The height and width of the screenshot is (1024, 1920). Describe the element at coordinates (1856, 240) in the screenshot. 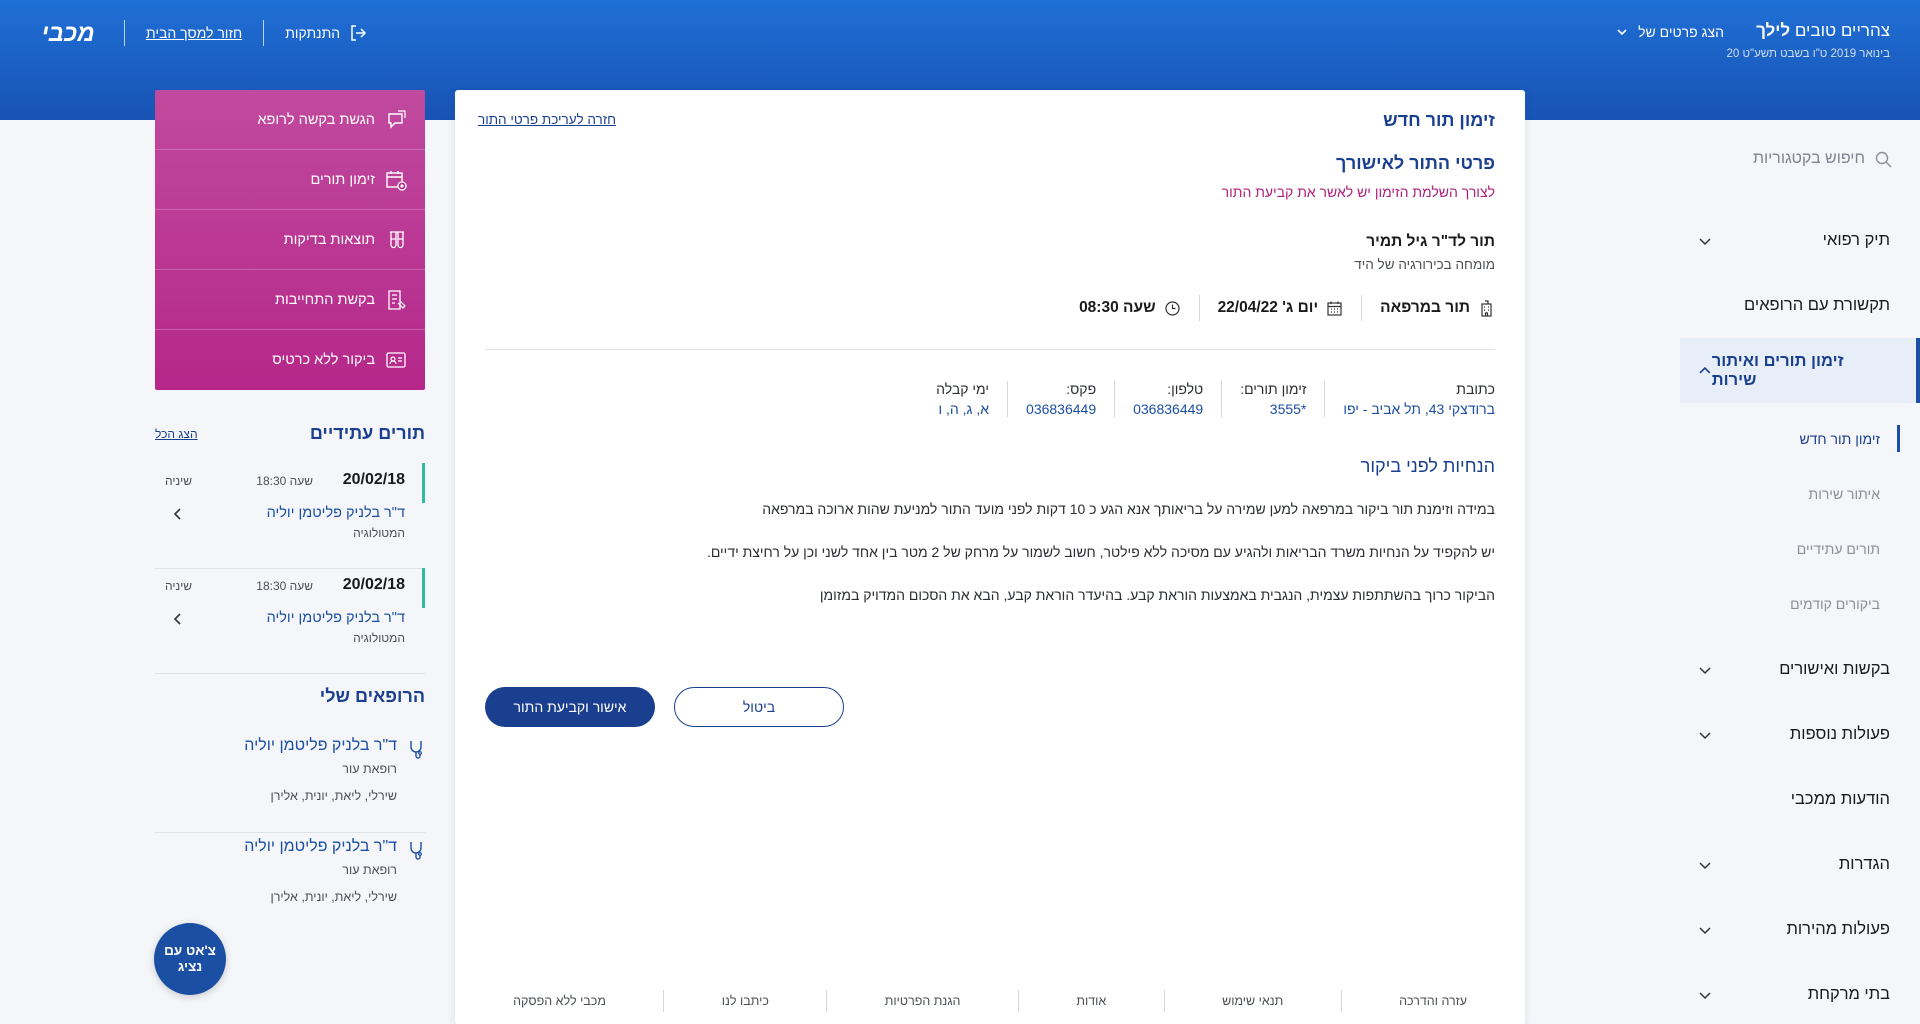

I see `sidebar-item-label: תיק רפואי` at that location.